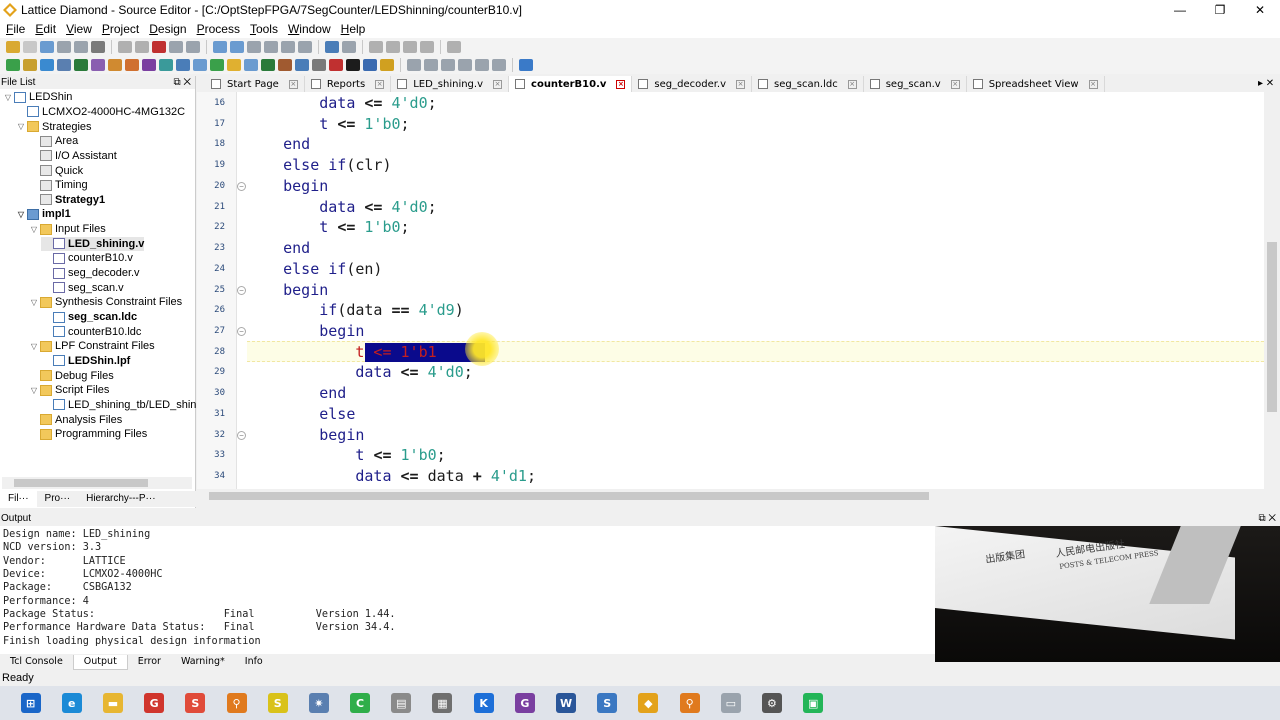 This screenshot has width=1280, height=720. I want to click on process-tool-23-icon, so click(387, 65).